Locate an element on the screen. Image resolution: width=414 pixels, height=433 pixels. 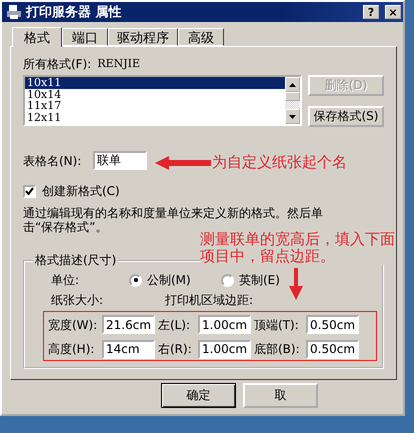
format-list: 10x11 10x14 11x17 12x11 is located at coordinates (162, 100).